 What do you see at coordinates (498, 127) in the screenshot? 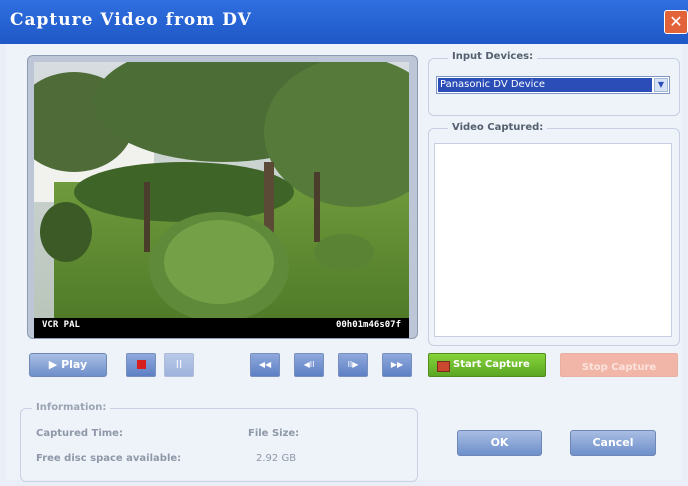
I see `video-captured-label: Video Captured:` at bounding box center [498, 127].